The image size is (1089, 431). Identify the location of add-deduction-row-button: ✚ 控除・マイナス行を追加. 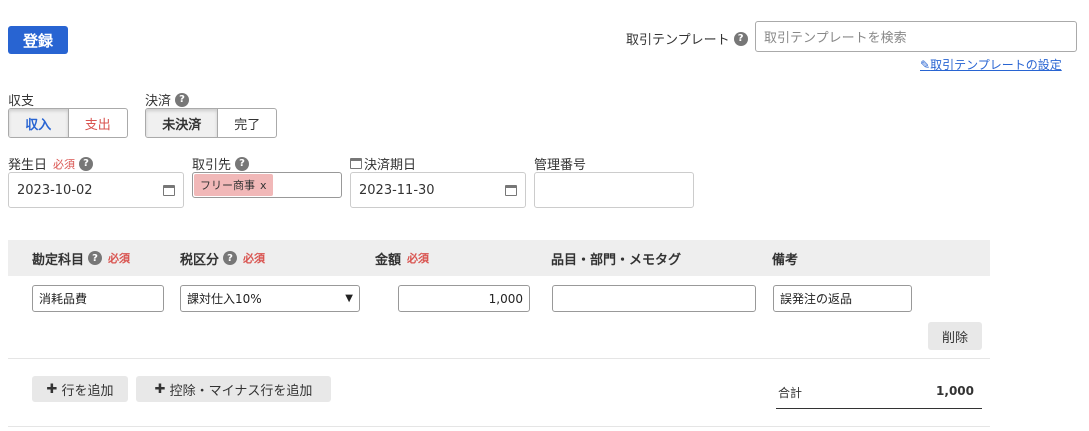
(233, 389).